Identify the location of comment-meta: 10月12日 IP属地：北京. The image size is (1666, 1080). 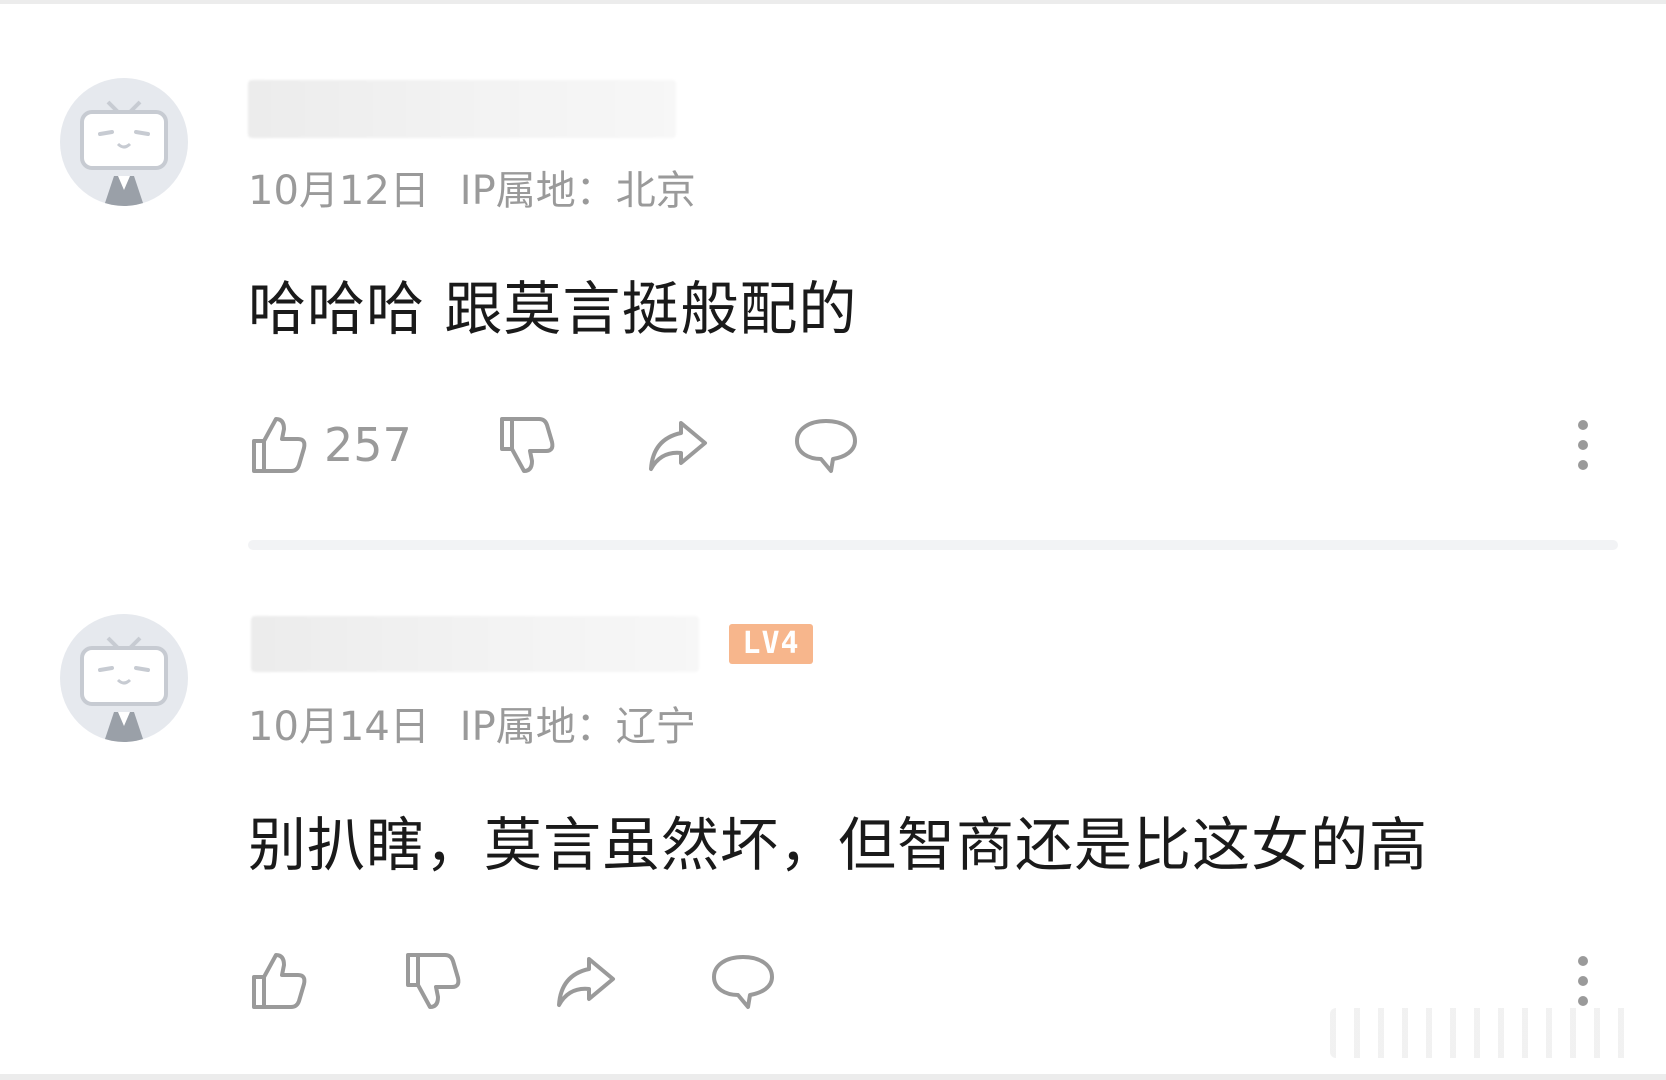
(472, 187).